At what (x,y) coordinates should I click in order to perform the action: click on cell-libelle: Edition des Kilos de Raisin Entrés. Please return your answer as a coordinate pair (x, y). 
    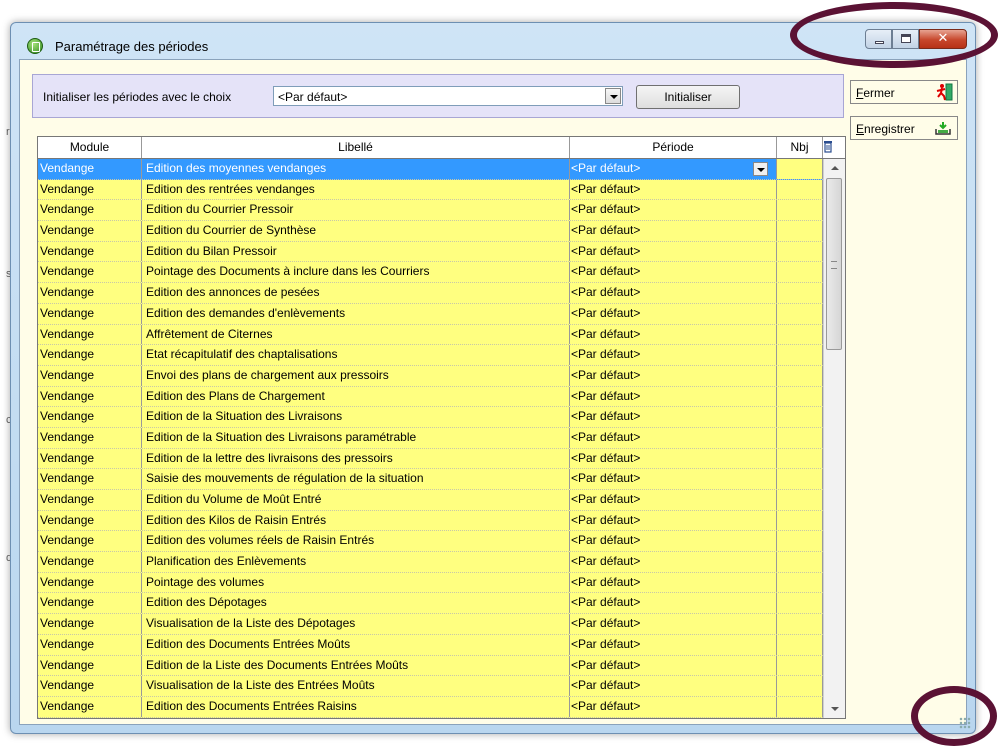
    Looking at the image, I should click on (356, 520).